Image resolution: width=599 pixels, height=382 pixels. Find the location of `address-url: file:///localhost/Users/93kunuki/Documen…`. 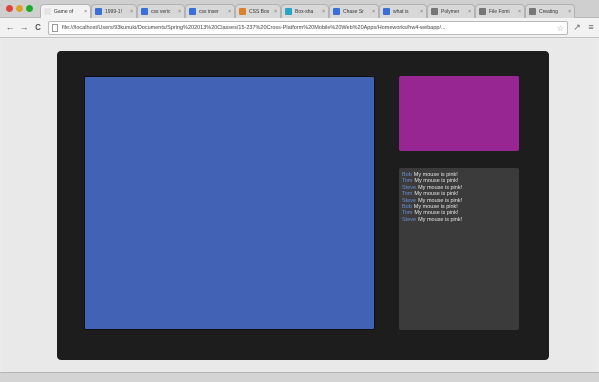

address-url: file:///localhost/Users/93kunuki/Documen… is located at coordinates (309, 28).